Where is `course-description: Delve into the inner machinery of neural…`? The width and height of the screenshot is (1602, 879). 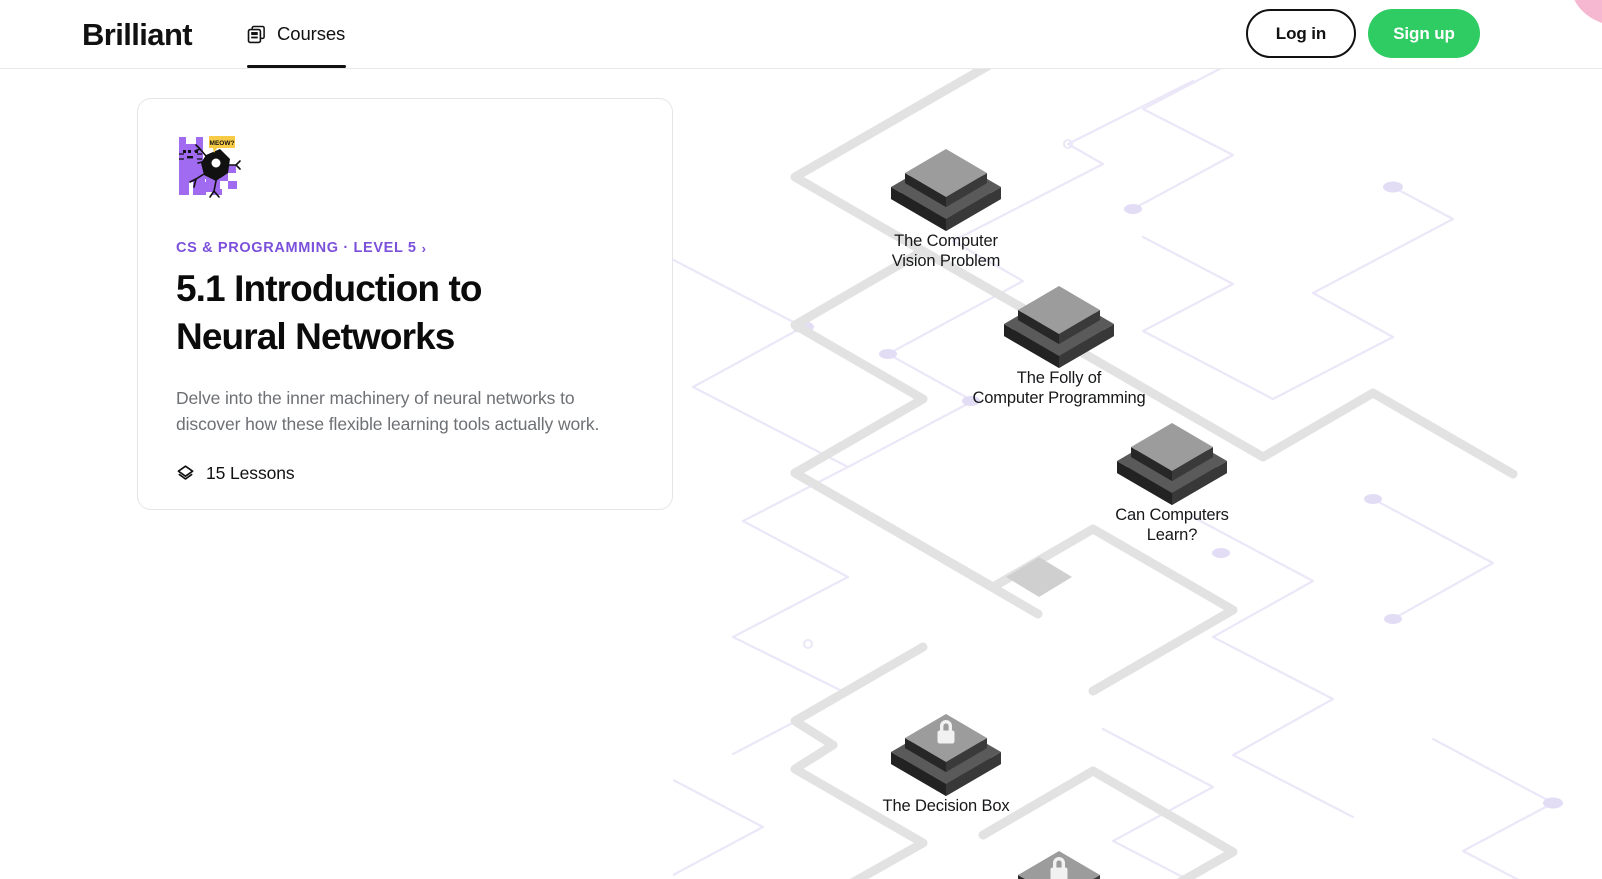
course-description: Delve into the inner machinery of neural… is located at coordinates (388, 411).